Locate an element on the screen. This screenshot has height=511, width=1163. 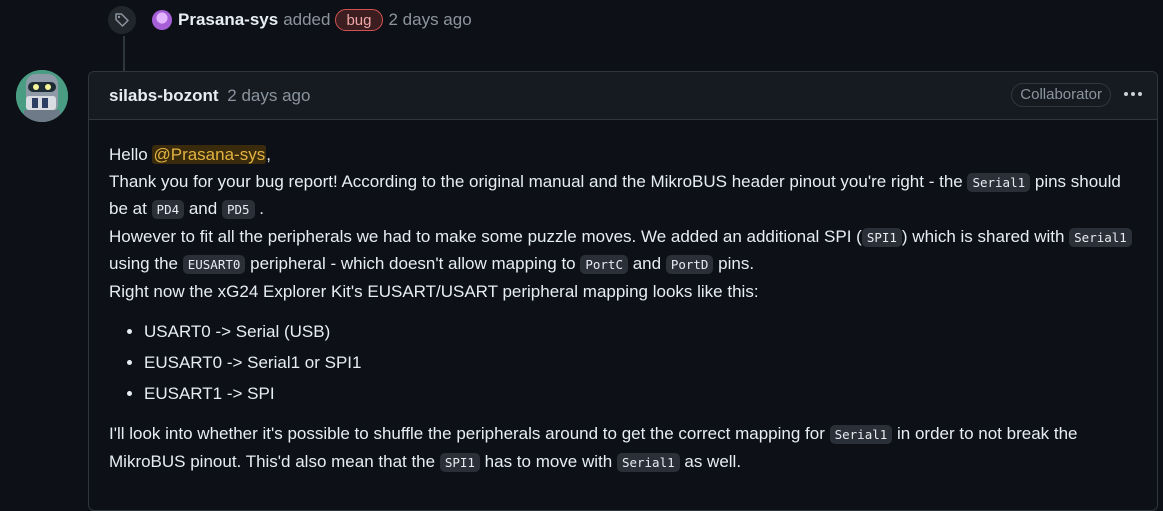
text-p1d: . is located at coordinates (259, 208).